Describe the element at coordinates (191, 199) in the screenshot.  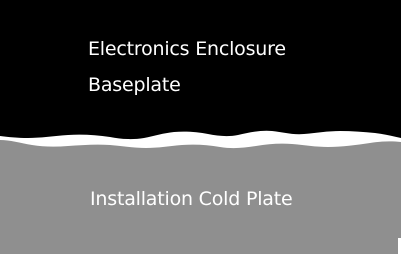
I see `cold-plate-label: Installation Cold Plate` at that location.